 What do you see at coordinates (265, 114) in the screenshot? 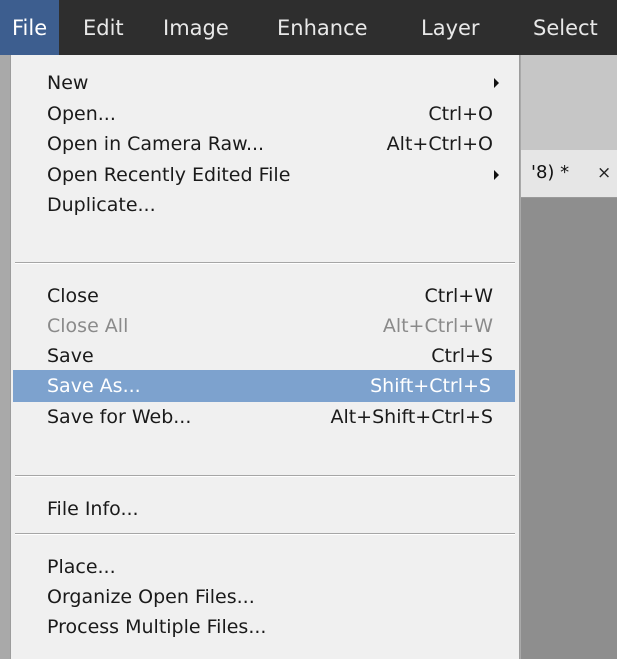
I see `menu-item-open: Open... Ctrl+O` at bounding box center [265, 114].